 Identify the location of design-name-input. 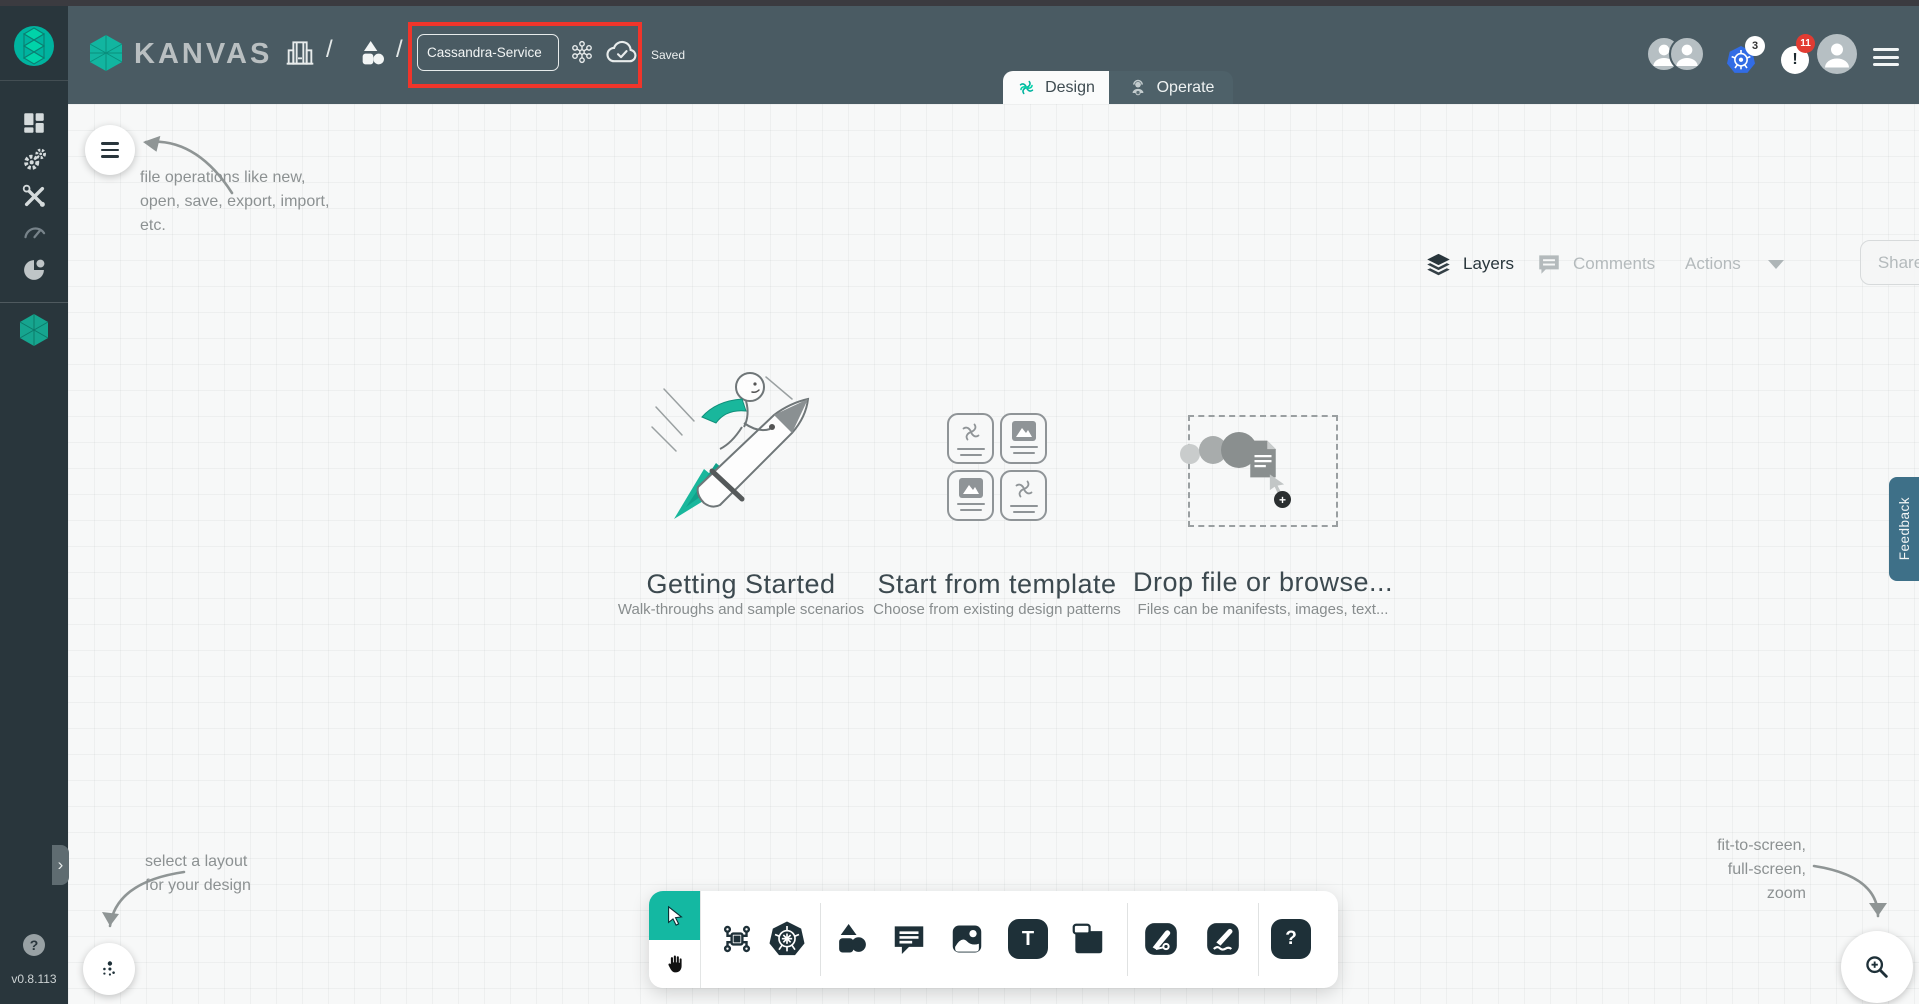
(488, 52).